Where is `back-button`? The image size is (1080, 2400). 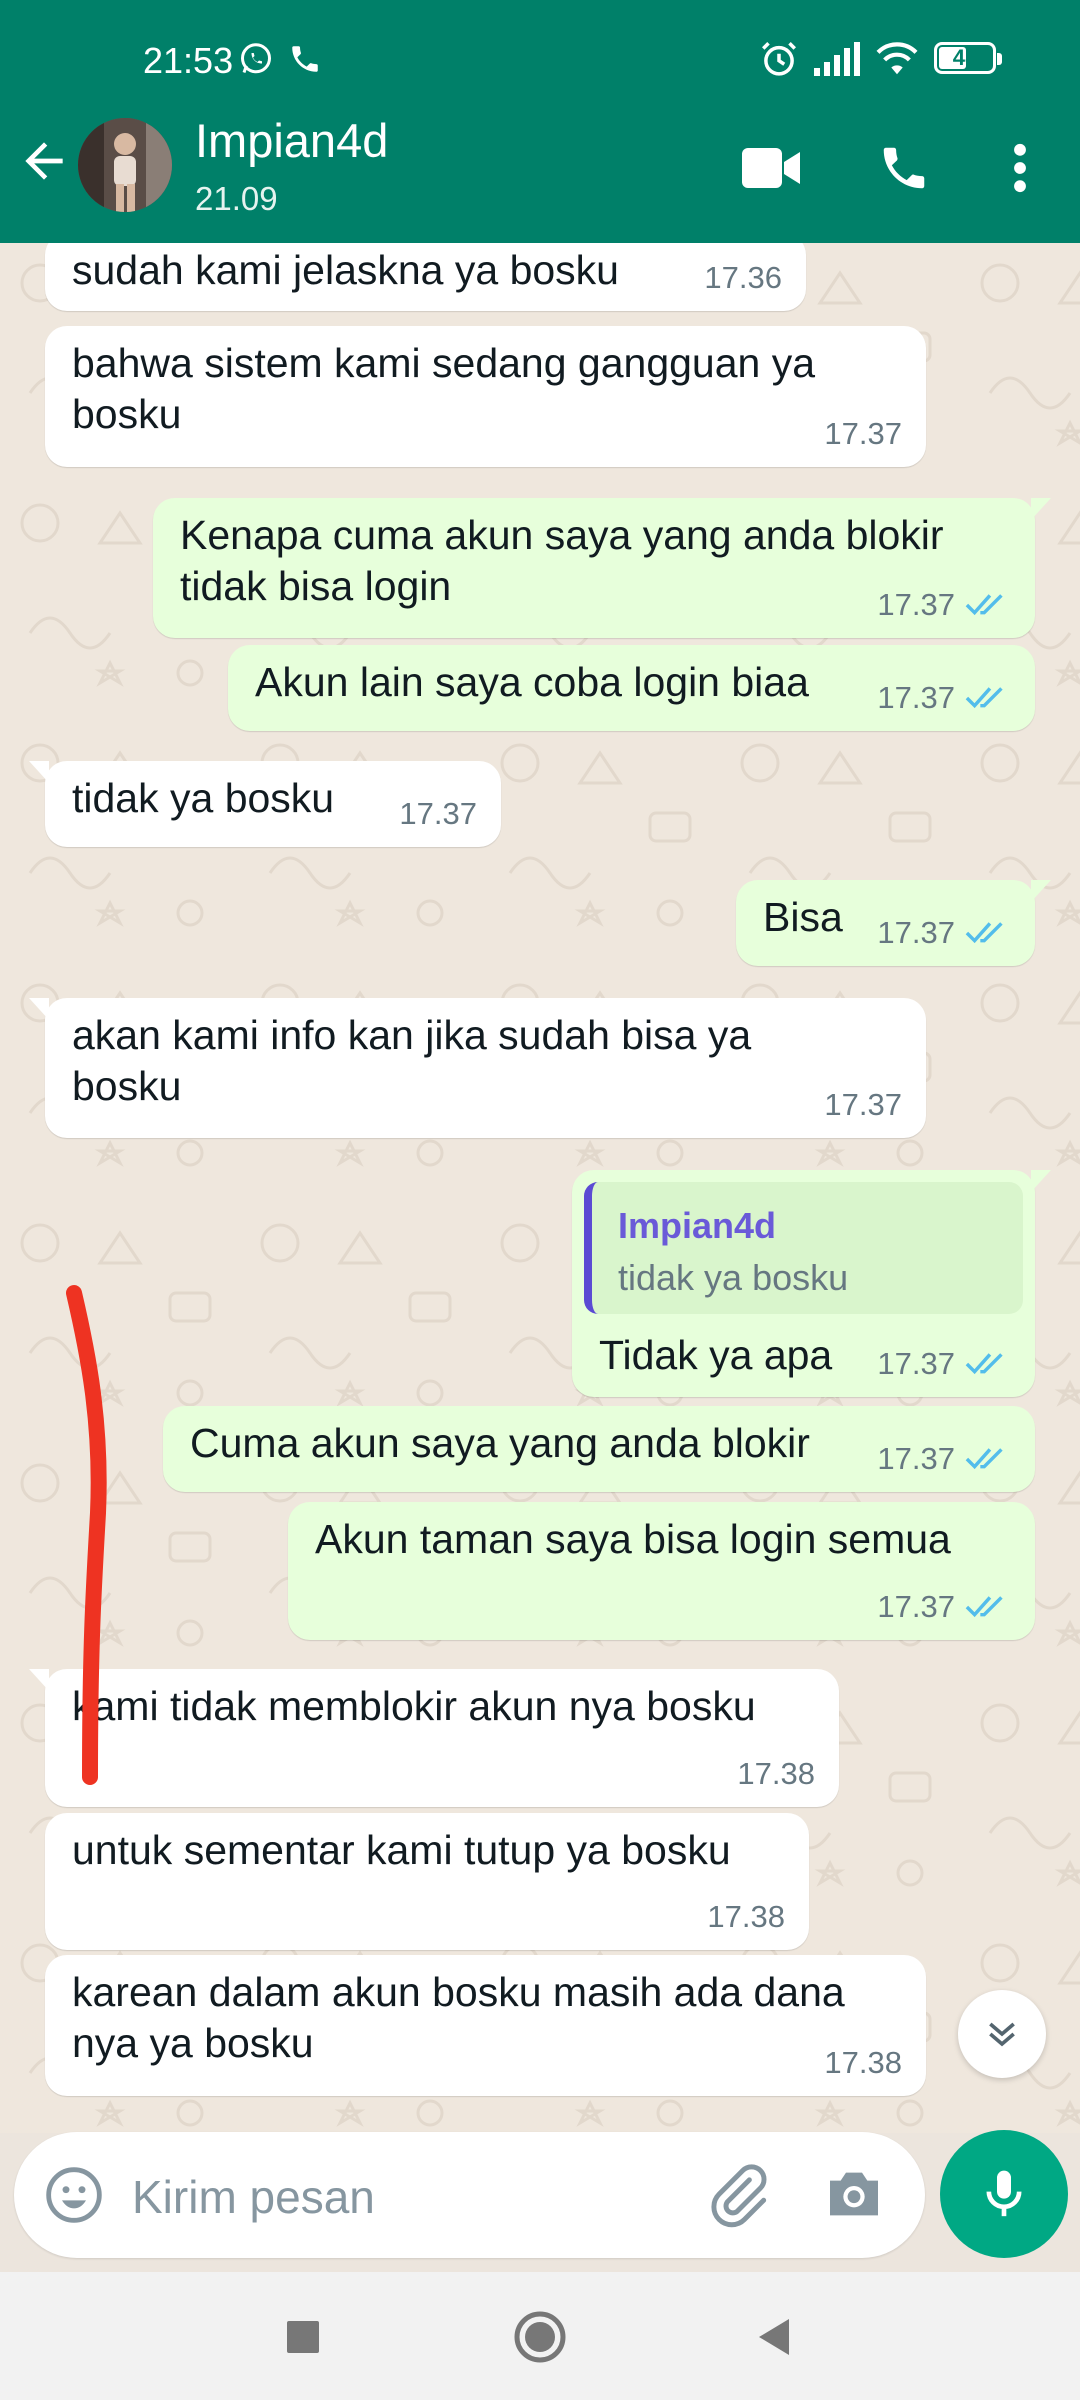 back-button is located at coordinates (775, 2337).